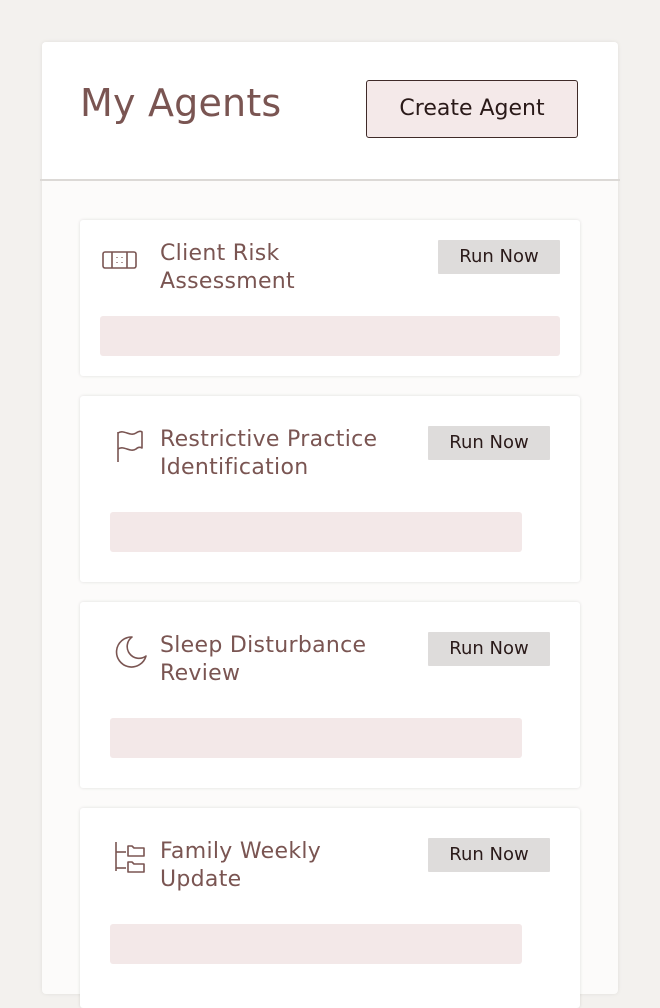 The height and width of the screenshot is (1008, 660). Describe the element at coordinates (280, 268) in the screenshot. I see `agent-title: Client Risk Assessment` at that location.